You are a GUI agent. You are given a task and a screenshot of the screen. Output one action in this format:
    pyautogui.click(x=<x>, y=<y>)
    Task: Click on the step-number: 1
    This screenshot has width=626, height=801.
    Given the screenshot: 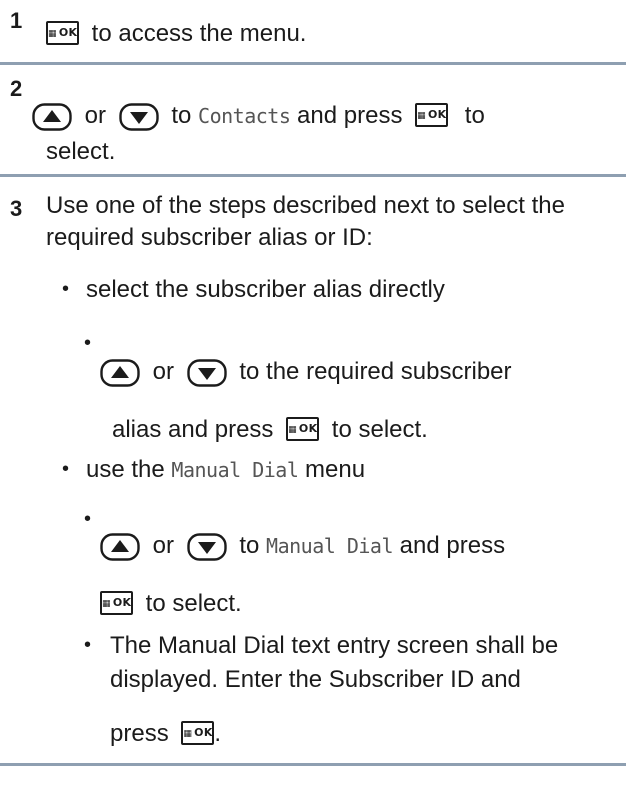 What is the action you would take?
    pyautogui.click(x=16, y=20)
    